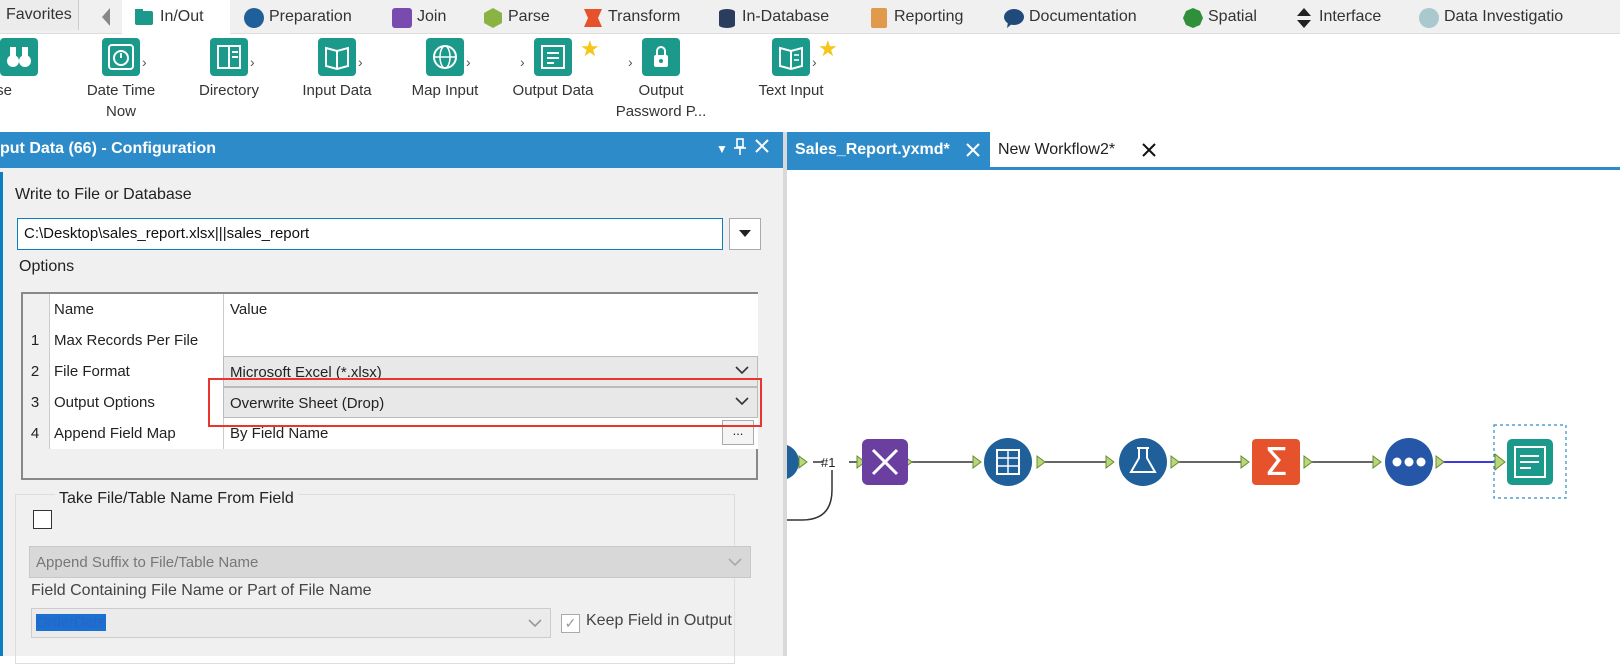 The image size is (1620, 664). What do you see at coordinates (108, 148) in the screenshot?
I see `configuration-title: put Data (66) - Configuration` at bounding box center [108, 148].